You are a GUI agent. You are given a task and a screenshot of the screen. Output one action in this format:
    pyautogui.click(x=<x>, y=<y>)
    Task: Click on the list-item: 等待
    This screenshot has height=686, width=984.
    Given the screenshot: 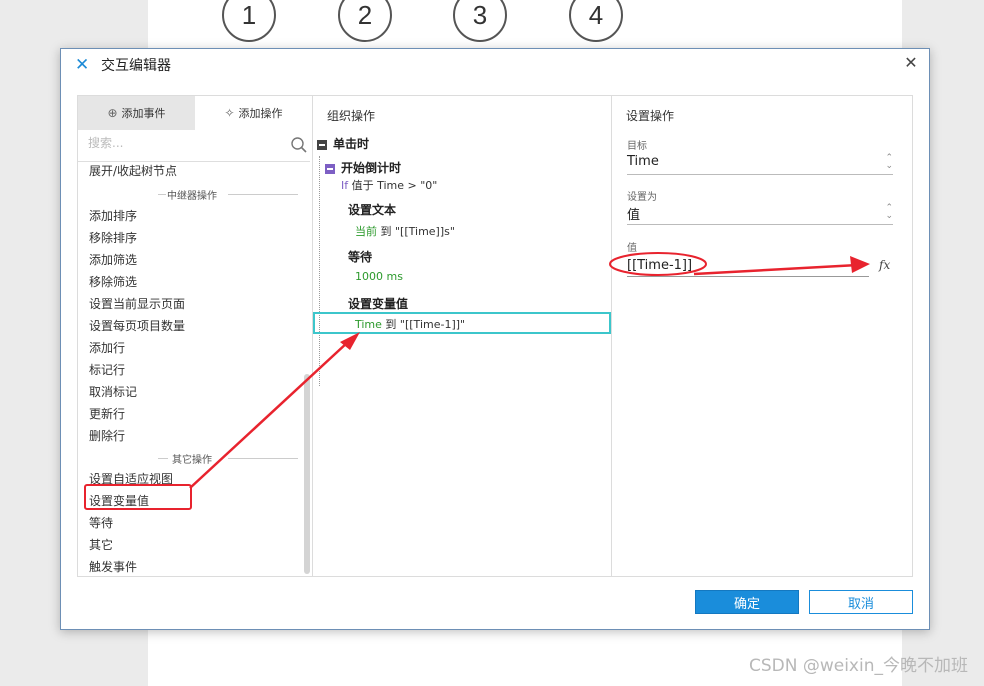 What is the action you would take?
    pyautogui.click(x=101, y=522)
    